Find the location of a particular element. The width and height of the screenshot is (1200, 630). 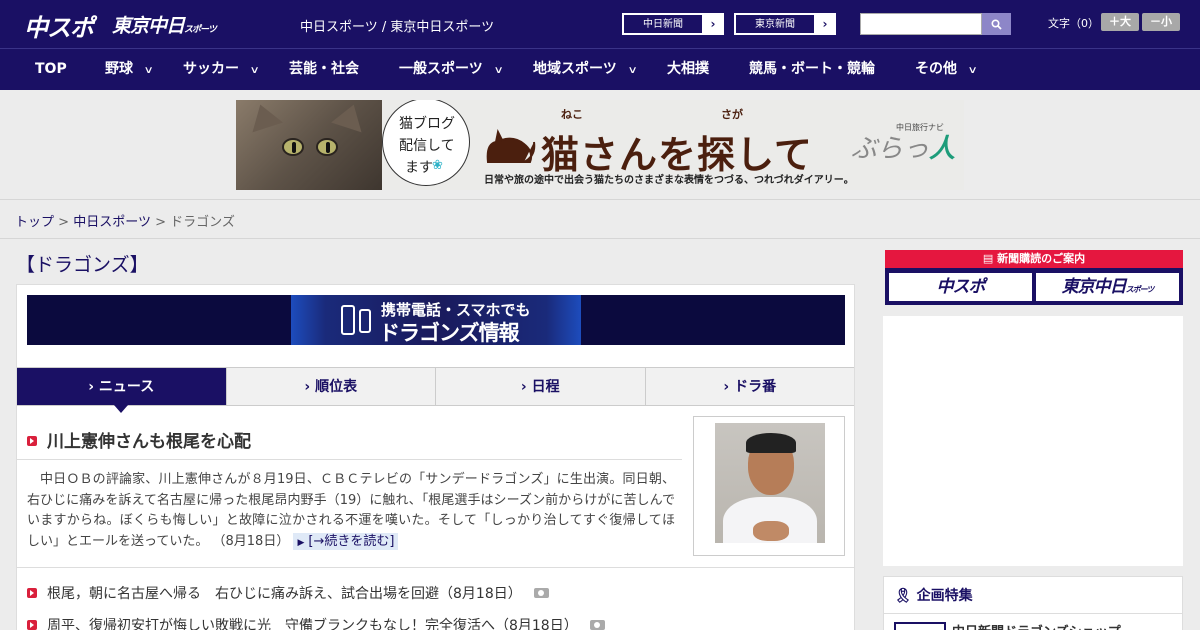

bubble-line2: 配信して is located at coordinates (427, 146).